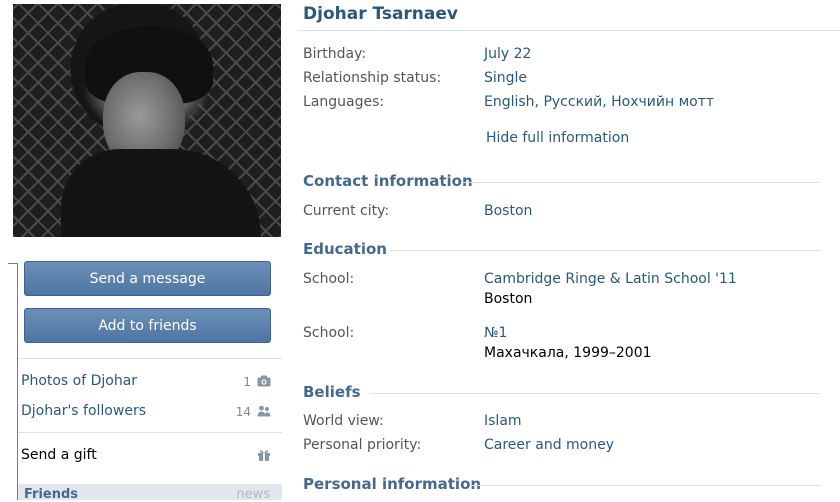  Describe the element at coordinates (380, 14) in the screenshot. I see `profile-name: Djohar Tsarnaev` at that location.